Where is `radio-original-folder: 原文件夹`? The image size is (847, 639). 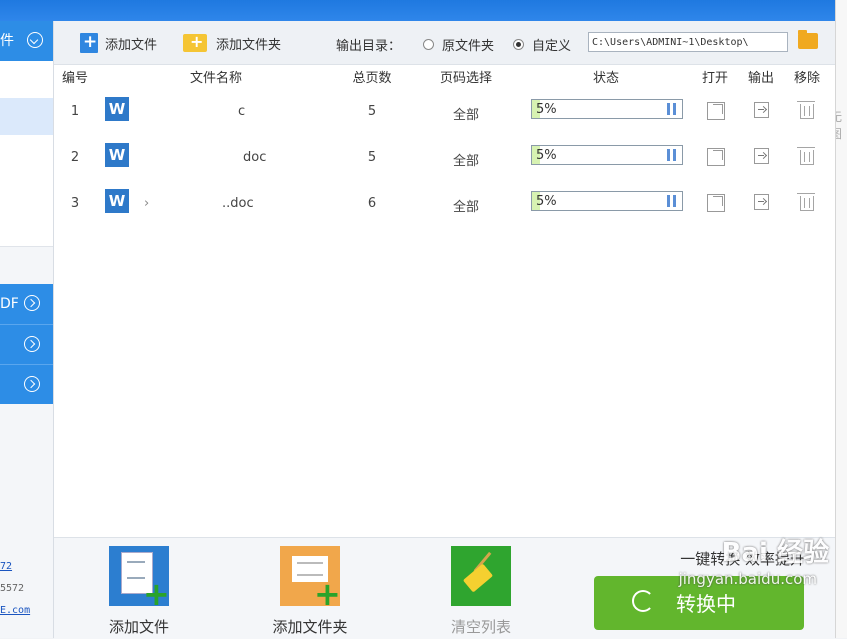 radio-original-folder: 原文件夹 is located at coordinates (458, 44).